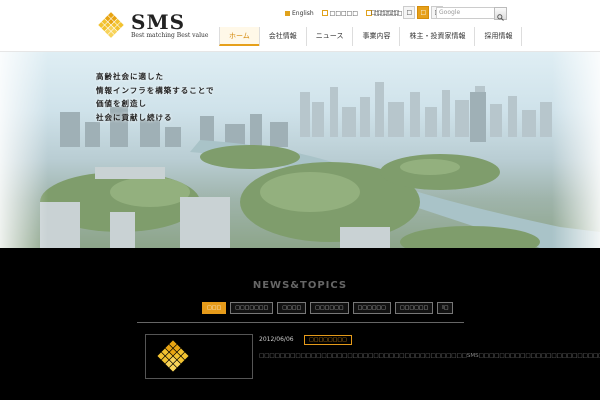  Describe the element at coordinates (466, 13) in the screenshot. I see `search-input: Google` at that location.